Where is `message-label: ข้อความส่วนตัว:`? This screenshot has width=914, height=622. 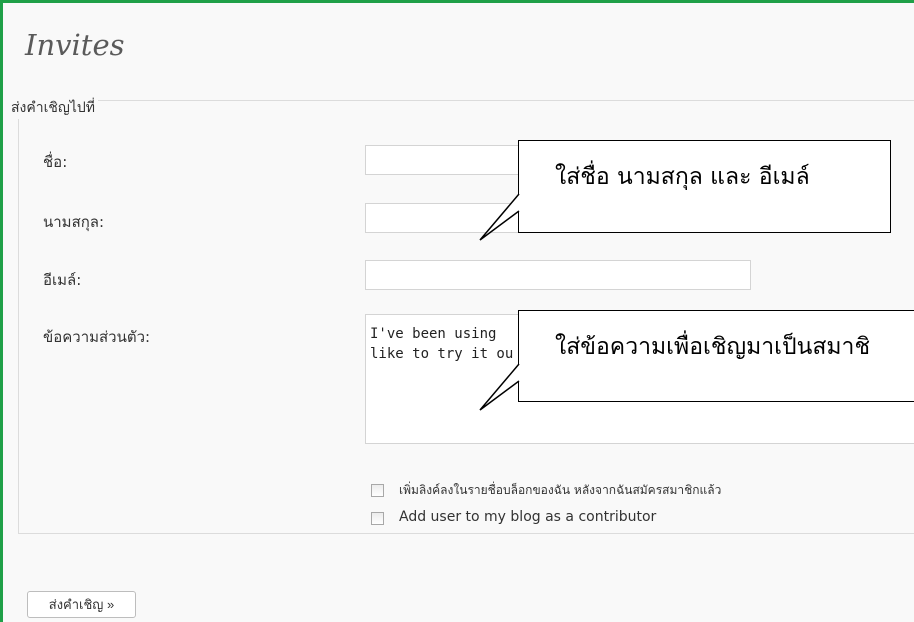
message-label: ข้อความส่วนตัว: is located at coordinates (97, 337).